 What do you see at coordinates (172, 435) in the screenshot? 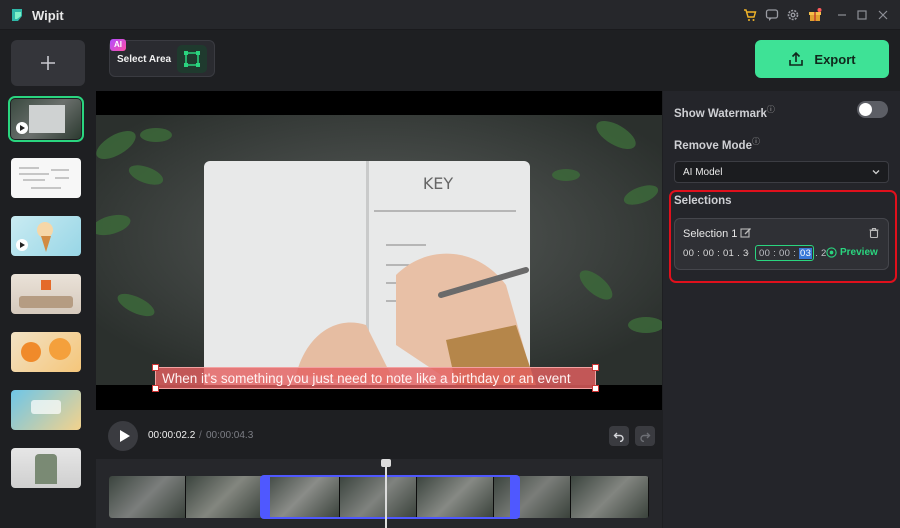
I see `current-time: 00:00:02.2` at bounding box center [172, 435].